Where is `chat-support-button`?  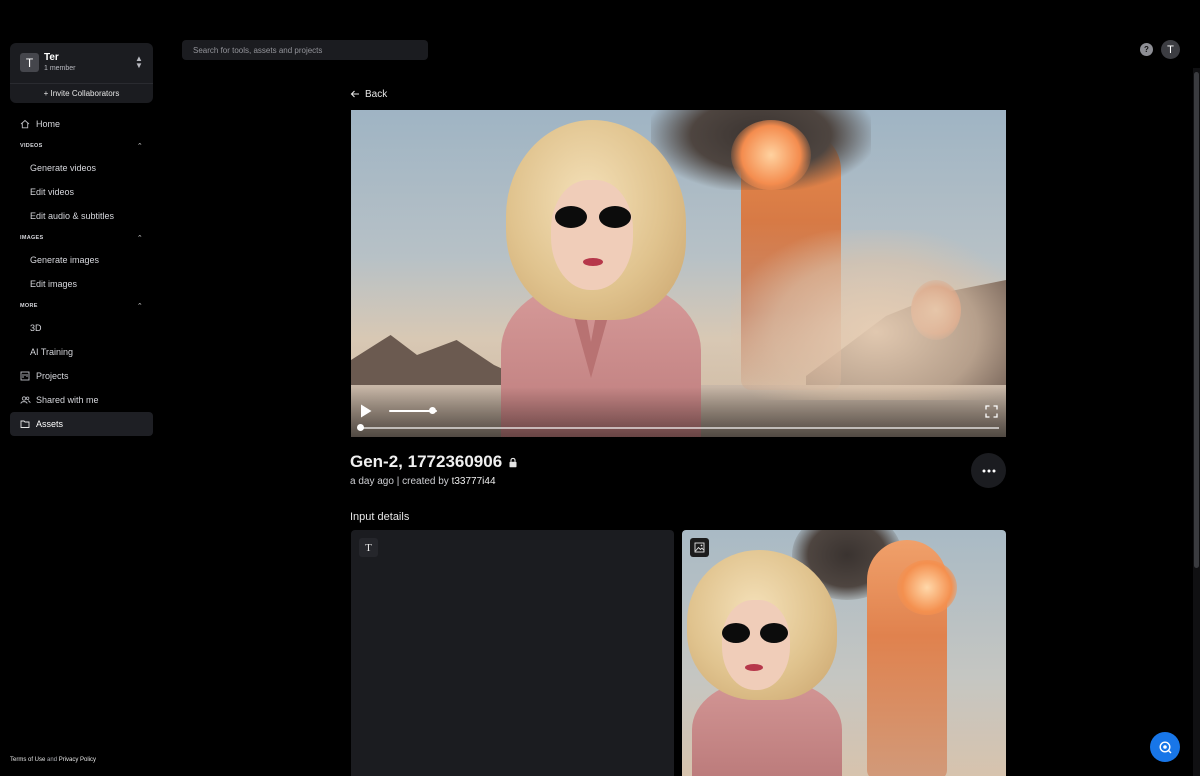
chat-support-button is located at coordinates (1165, 747).